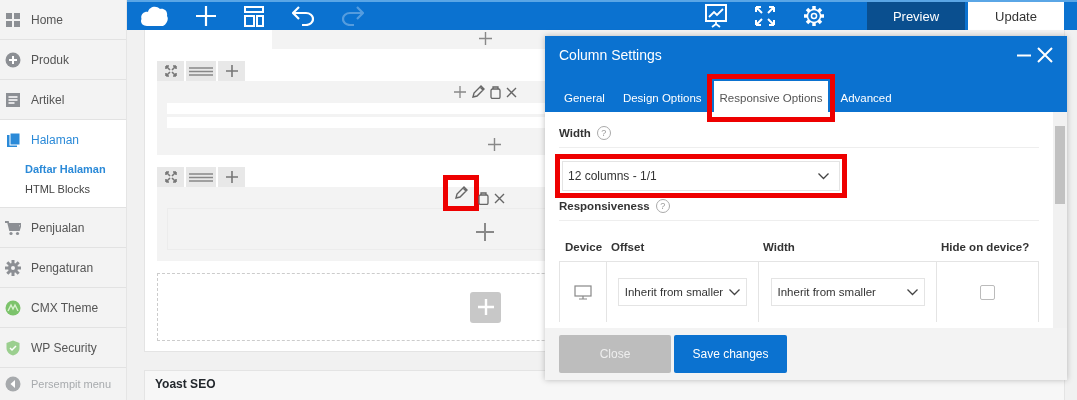  Describe the element at coordinates (63, 267) in the screenshot. I see `sidebar-item: Pengaturan` at that location.